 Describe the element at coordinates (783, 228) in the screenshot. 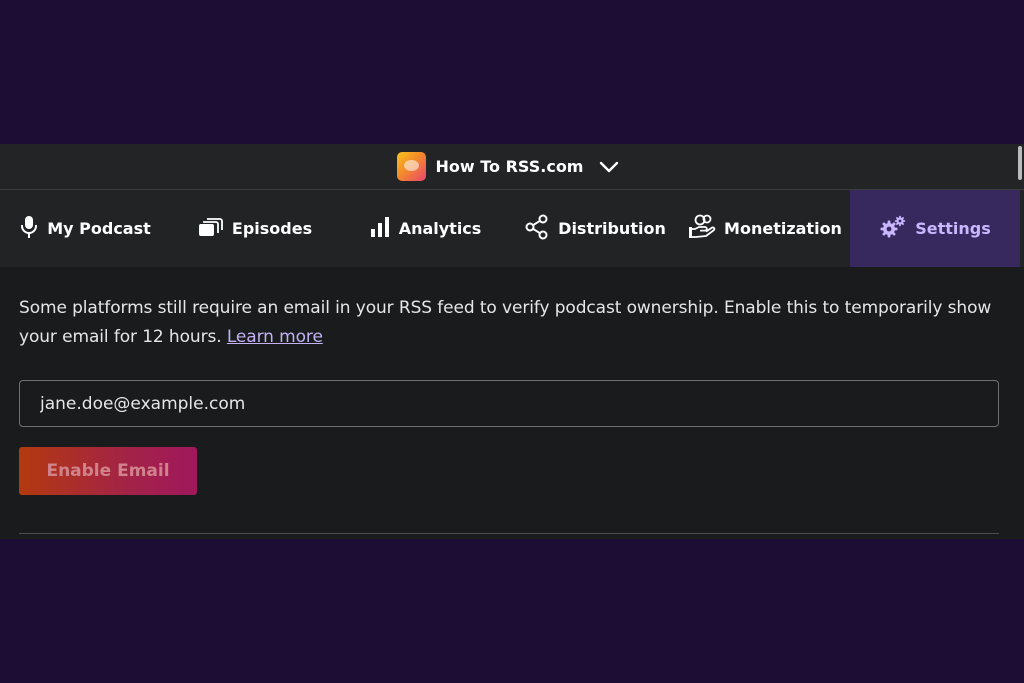

I see `tab-label: Monetization` at that location.